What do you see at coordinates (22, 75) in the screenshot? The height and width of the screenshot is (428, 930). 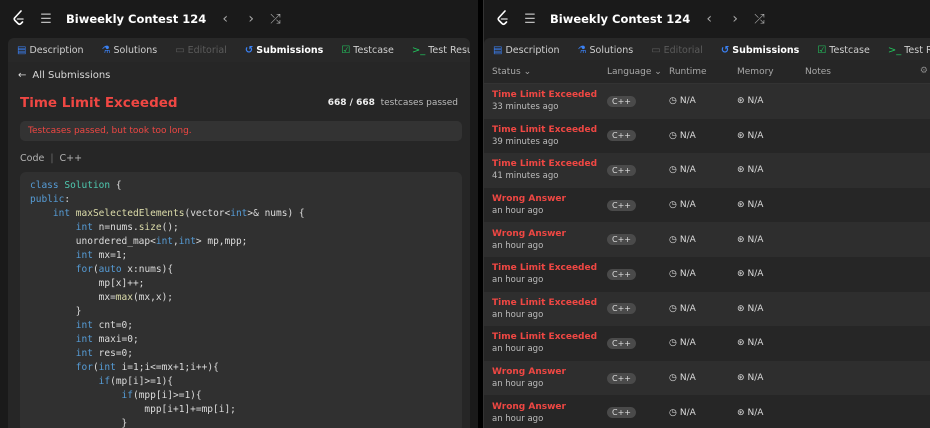 I see `arrow-left-icon: ←` at bounding box center [22, 75].